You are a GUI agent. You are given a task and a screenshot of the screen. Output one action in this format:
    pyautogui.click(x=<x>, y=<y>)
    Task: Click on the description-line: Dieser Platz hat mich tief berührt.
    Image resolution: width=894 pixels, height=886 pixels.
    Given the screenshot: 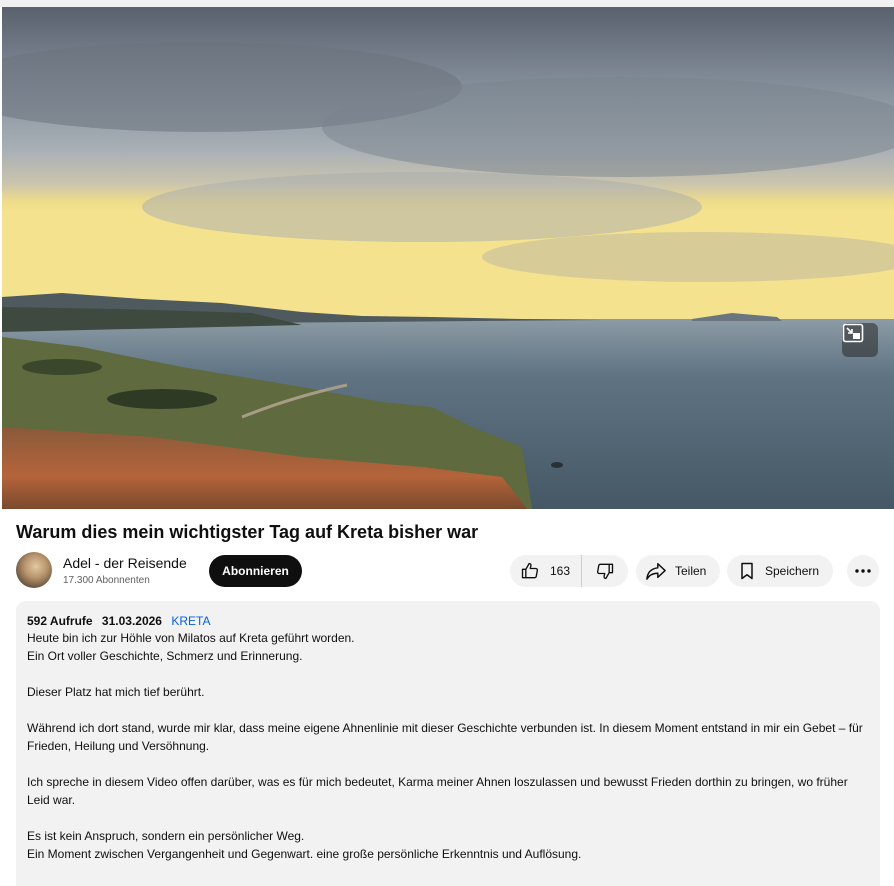 What is the action you would take?
    pyautogui.click(x=116, y=692)
    